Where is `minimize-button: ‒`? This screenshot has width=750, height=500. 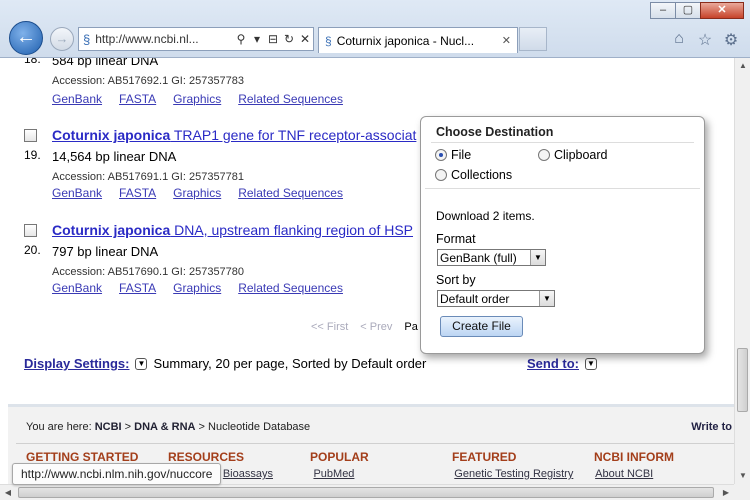
minimize-button: ‒ is located at coordinates (663, 10).